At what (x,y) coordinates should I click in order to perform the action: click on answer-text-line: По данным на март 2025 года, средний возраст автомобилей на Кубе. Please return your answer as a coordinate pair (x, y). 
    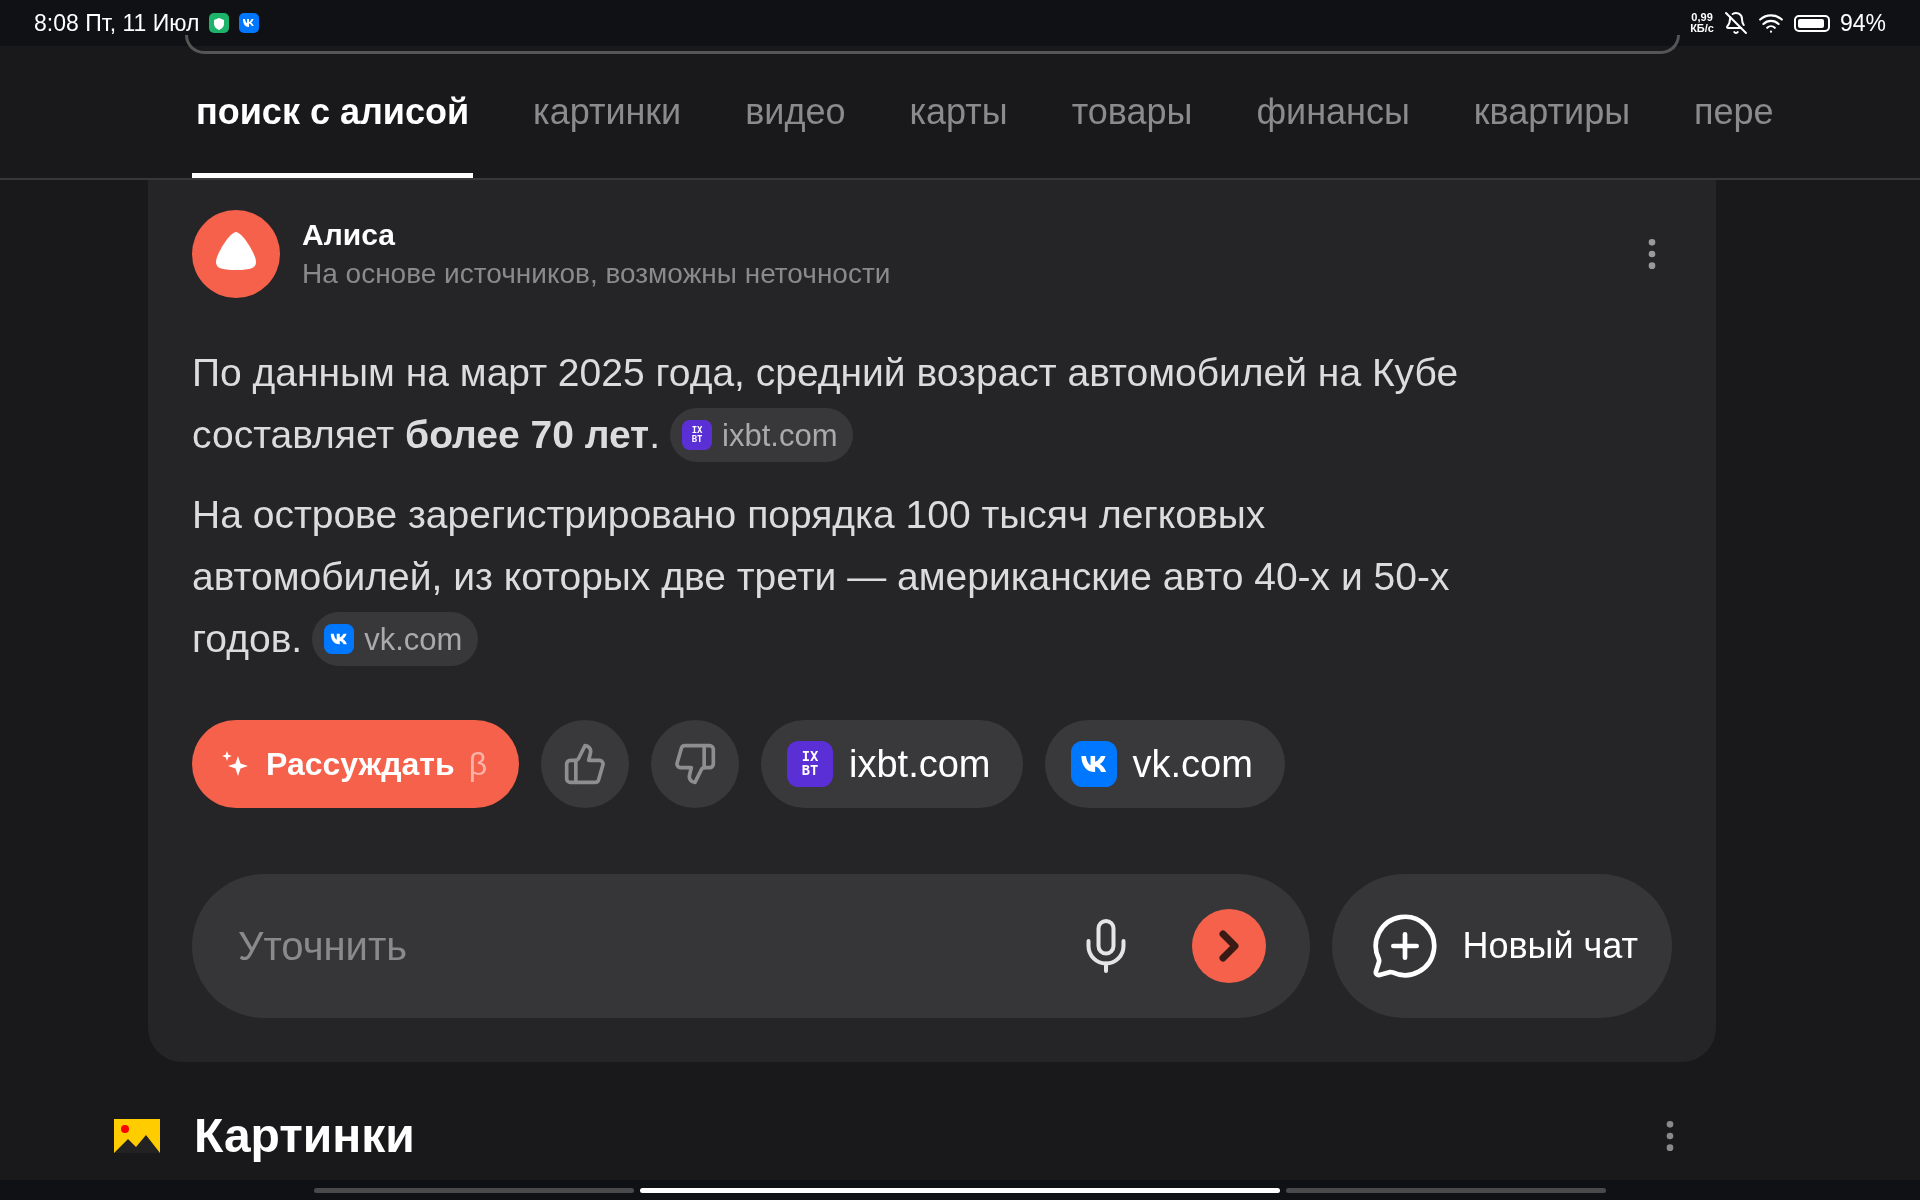
    Looking at the image, I should click on (825, 373).